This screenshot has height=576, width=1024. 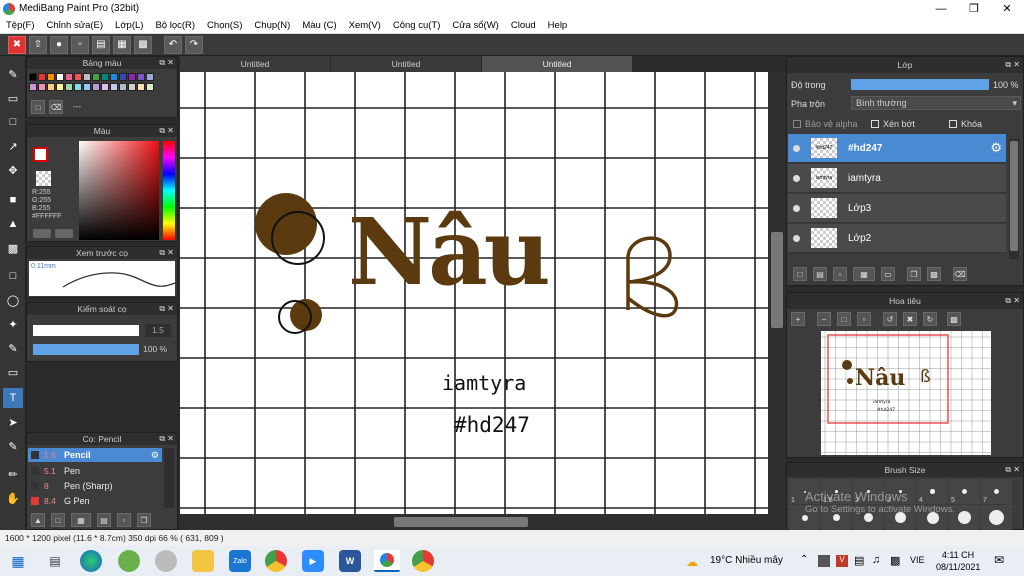 What do you see at coordinates (276, 561) in the screenshot?
I see `chrome-icon` at bounding box center [276, 561].